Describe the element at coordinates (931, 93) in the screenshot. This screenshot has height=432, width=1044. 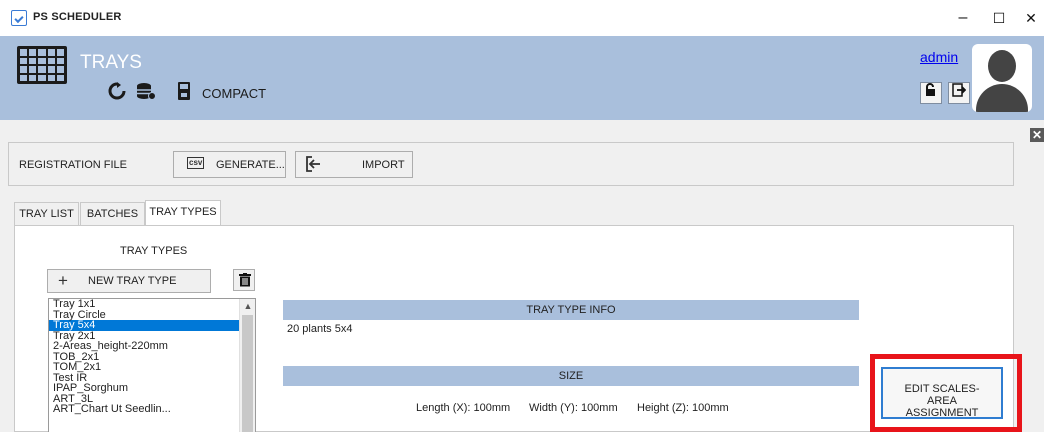
I see `unlock-icon` at that location.